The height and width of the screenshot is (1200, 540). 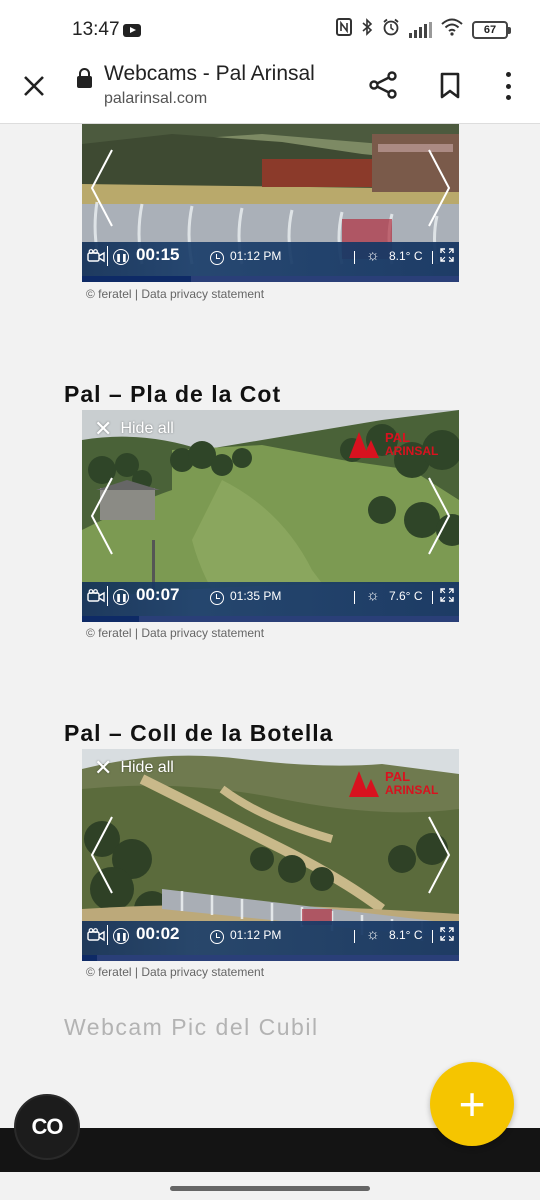 I want to click on youtube-notification-icon, so click(x=132, y=30).